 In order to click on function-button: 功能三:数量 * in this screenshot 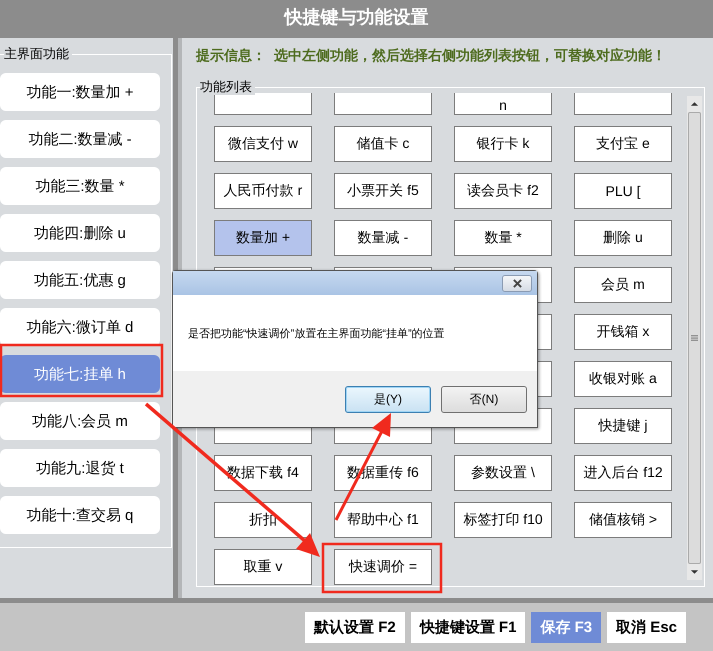, I will do `click(80, 186)`.